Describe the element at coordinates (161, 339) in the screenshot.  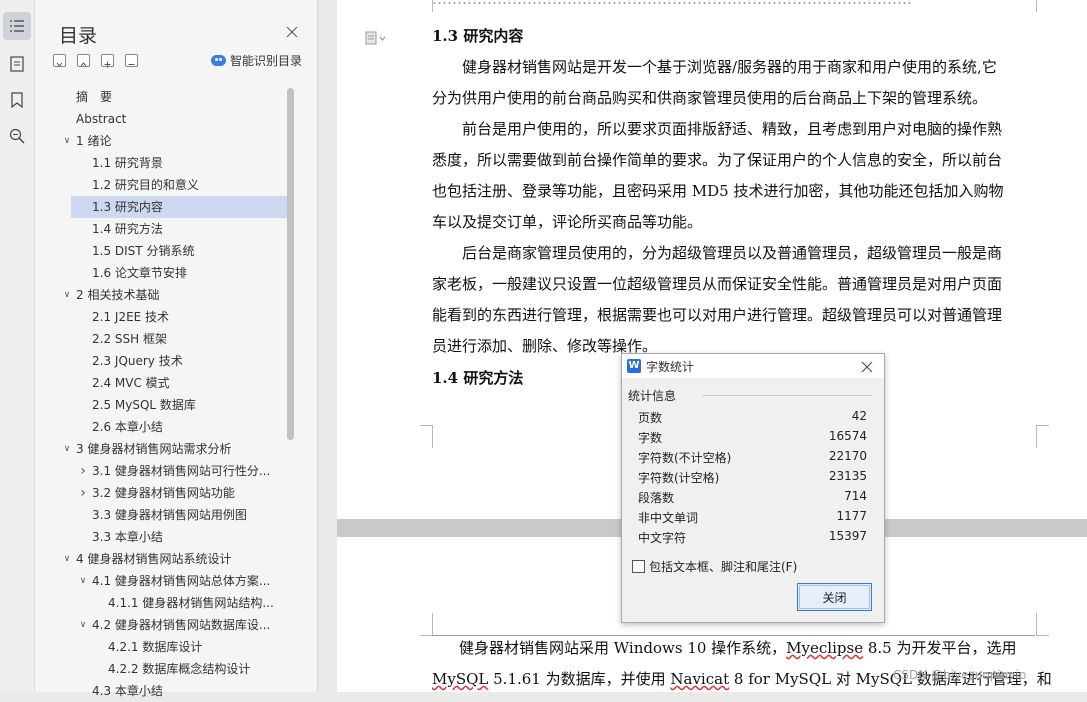
I see `toc-item: 2.2 SSH 框架` at that location.